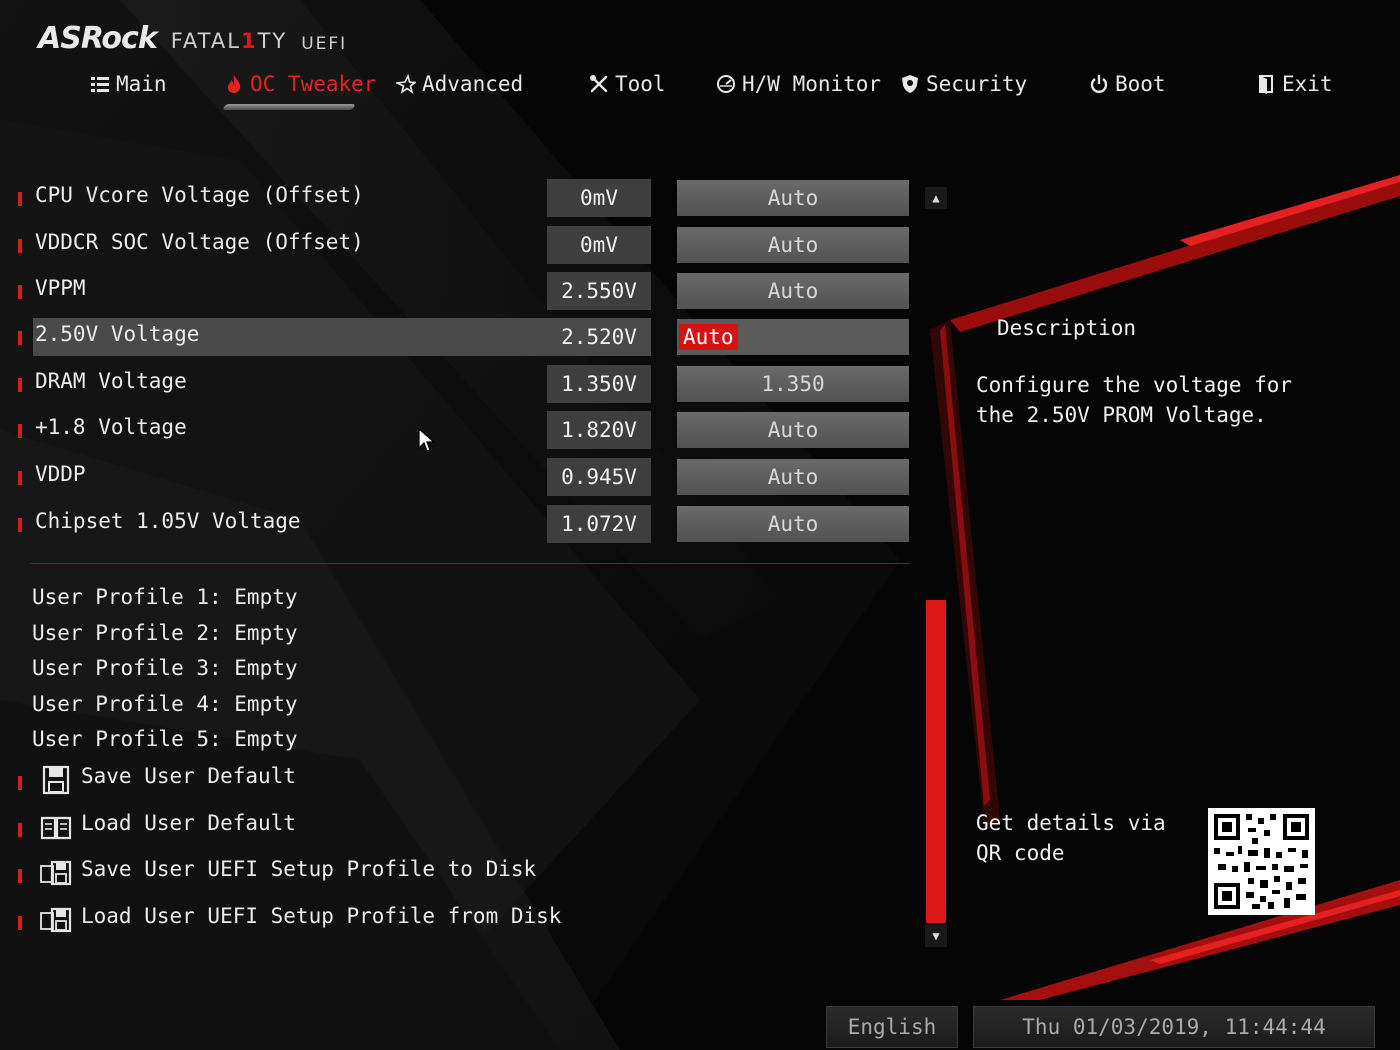 The height and width of the screenshot is (1050, 1400). Describe the element at coordinates (1307, 84) in the screenshot. I see `tab-exit-label: Exit` at that location.